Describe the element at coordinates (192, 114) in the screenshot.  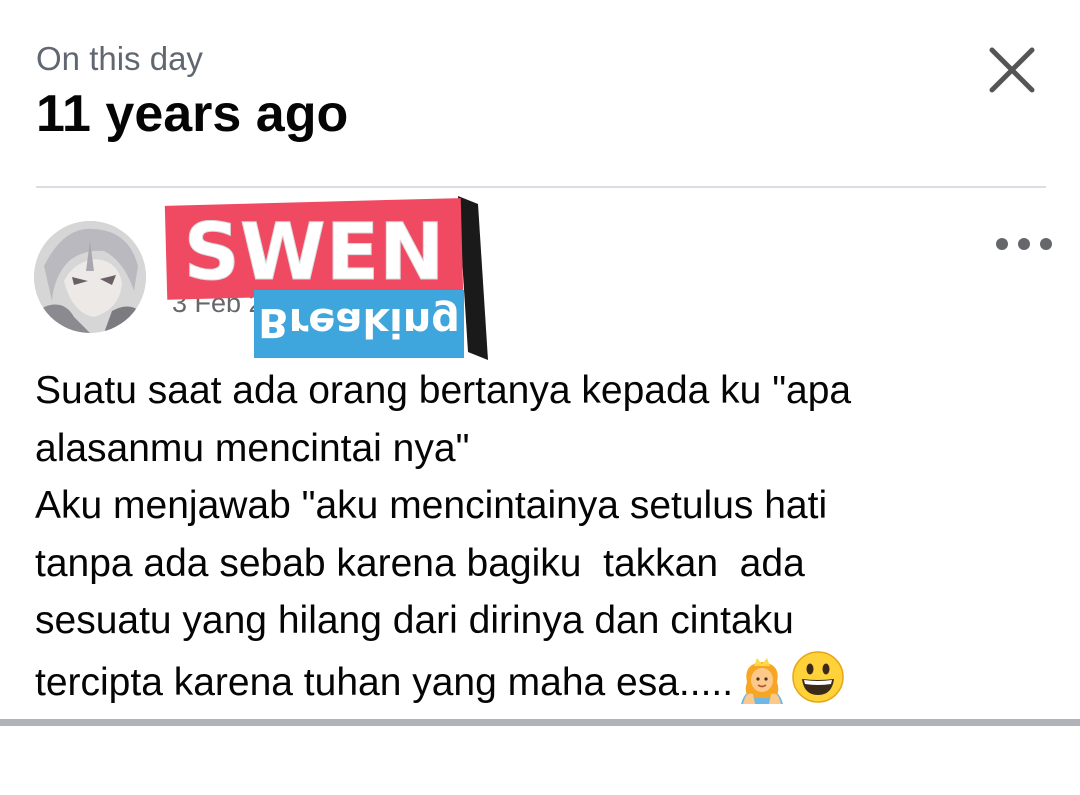
I see `memory-title: 11 years ago` at that location.